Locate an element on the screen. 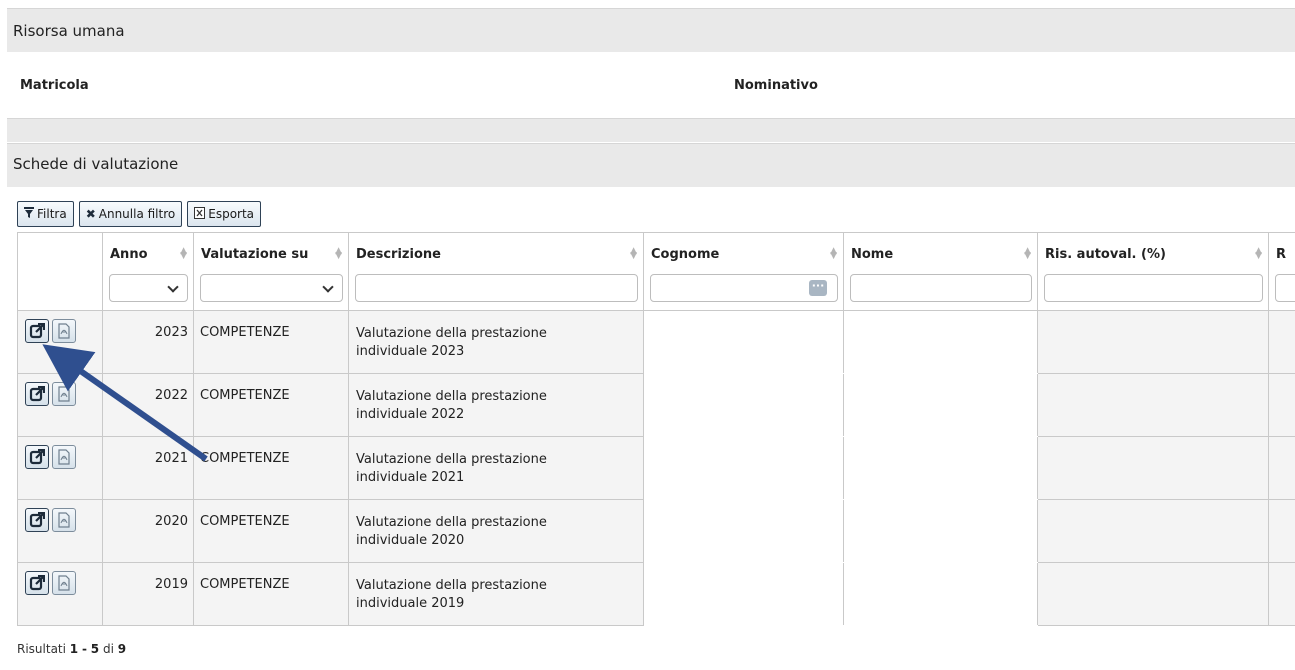  ris-autoval-filter-input is located at coordinates (1153, 288).